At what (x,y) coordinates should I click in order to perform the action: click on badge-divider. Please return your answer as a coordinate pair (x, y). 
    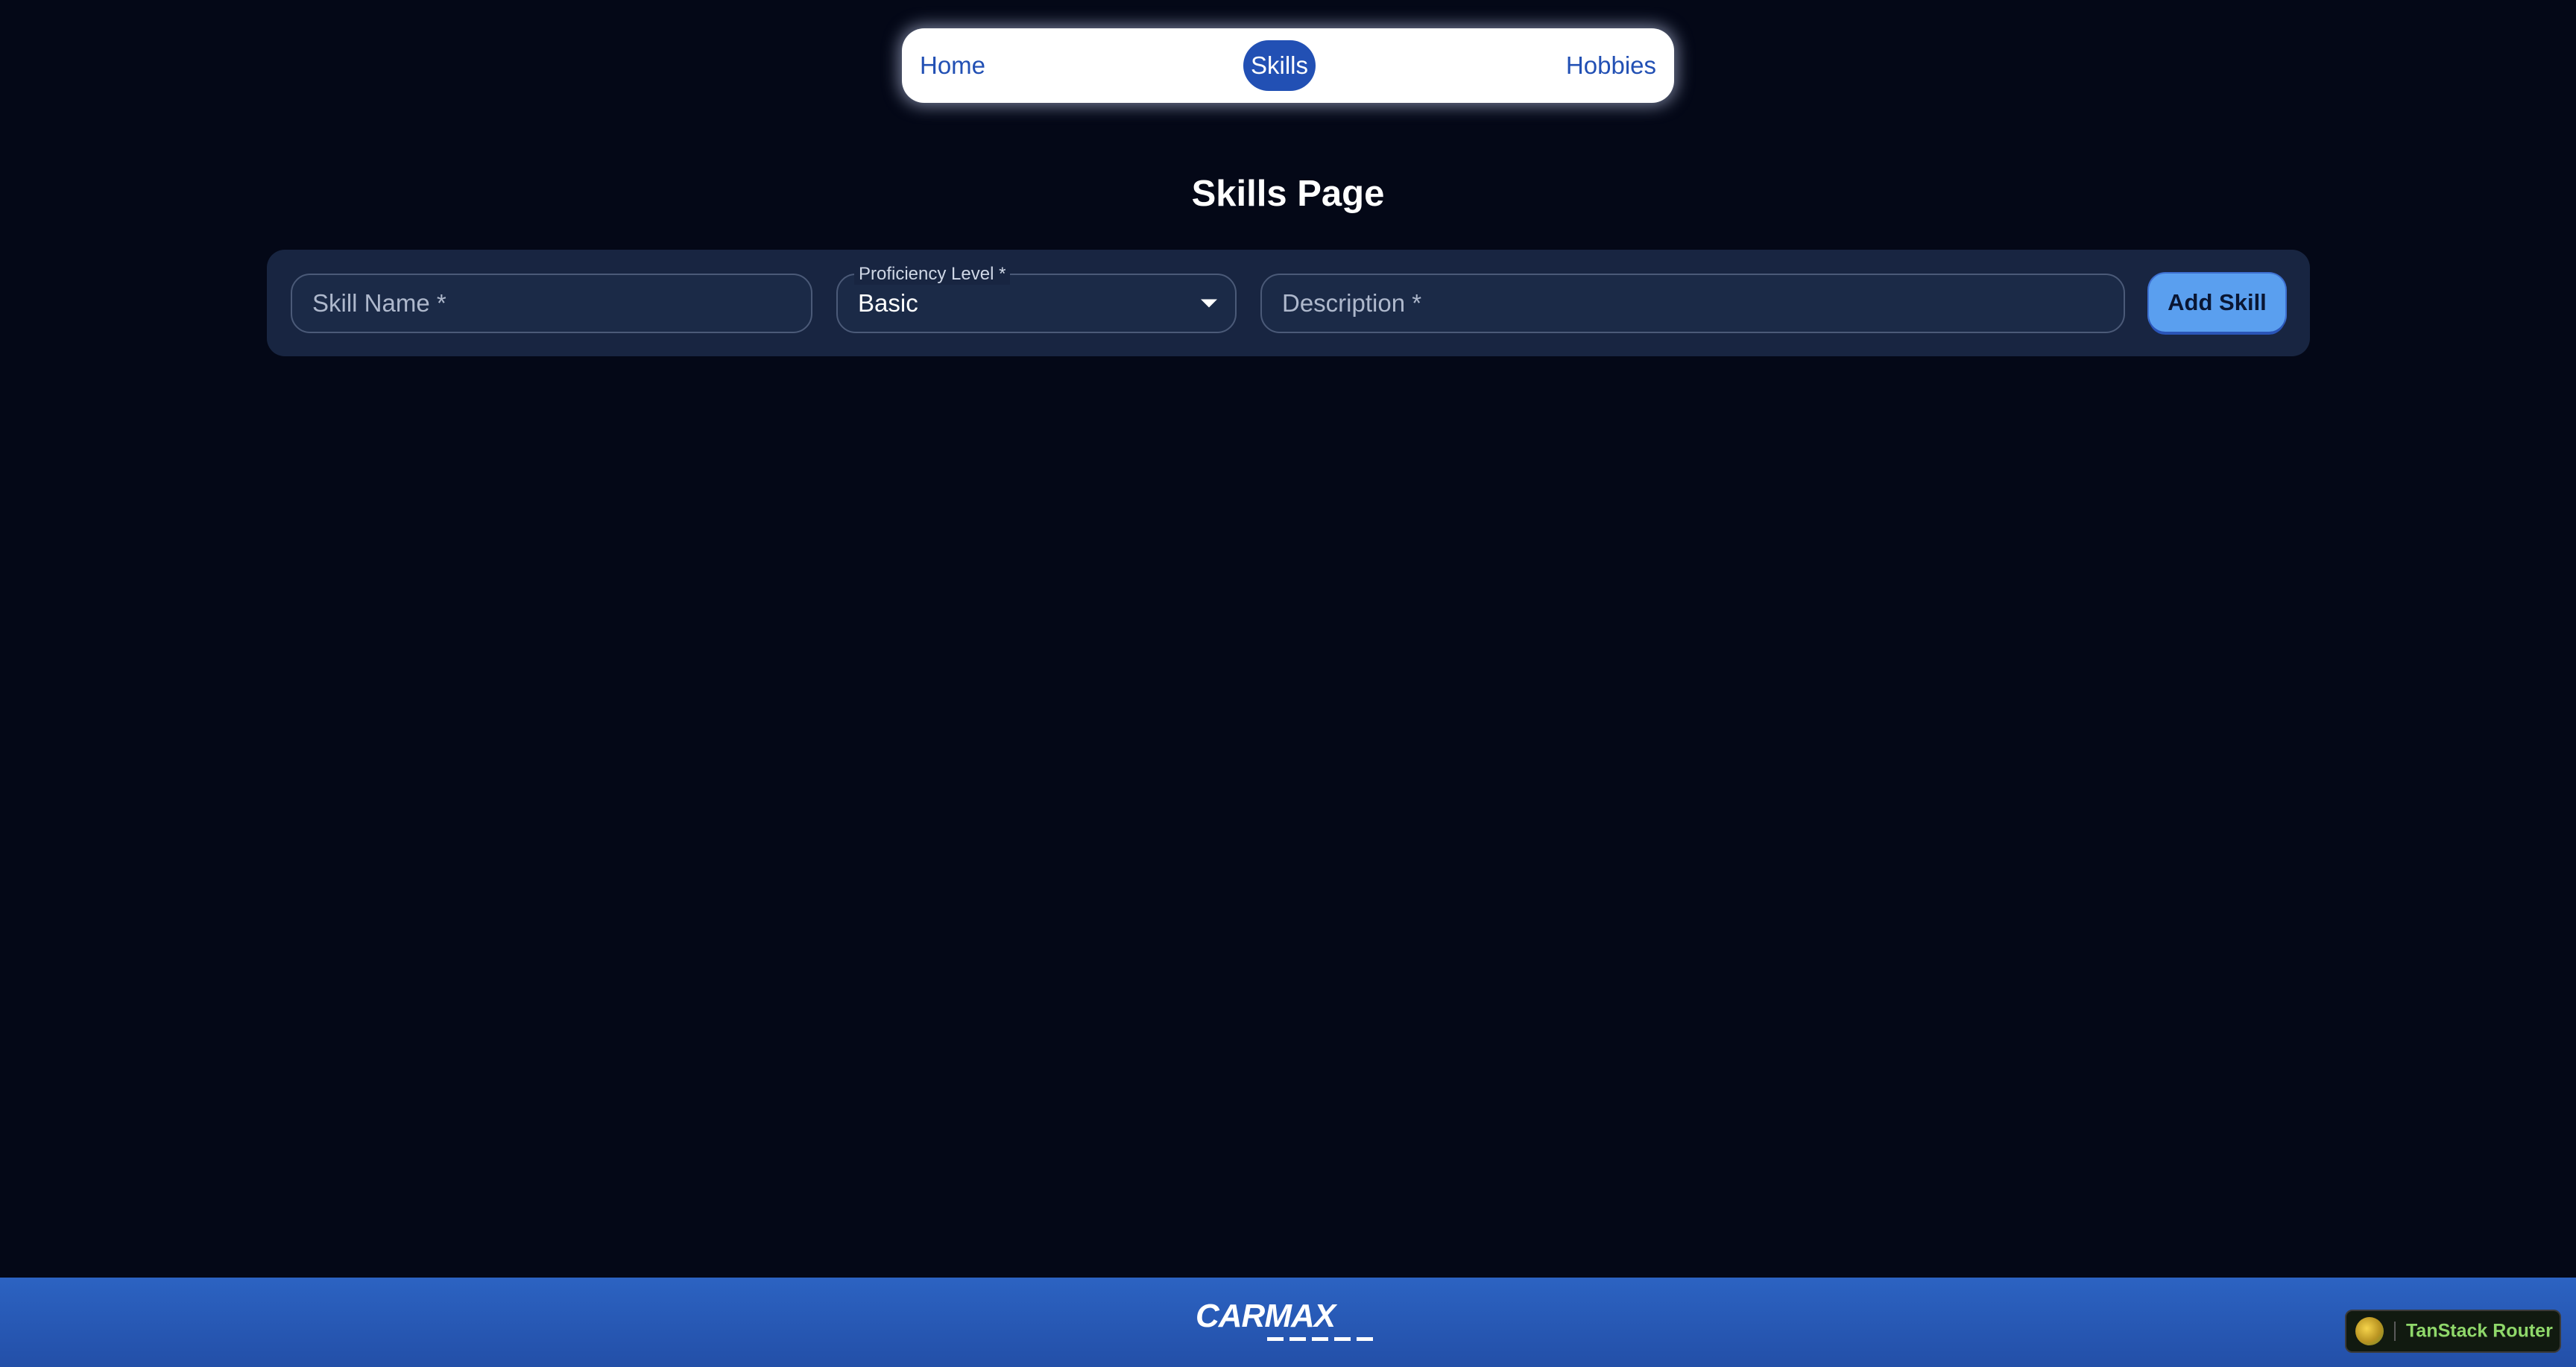
    Looking at the image, I should click on (2395, 1331).